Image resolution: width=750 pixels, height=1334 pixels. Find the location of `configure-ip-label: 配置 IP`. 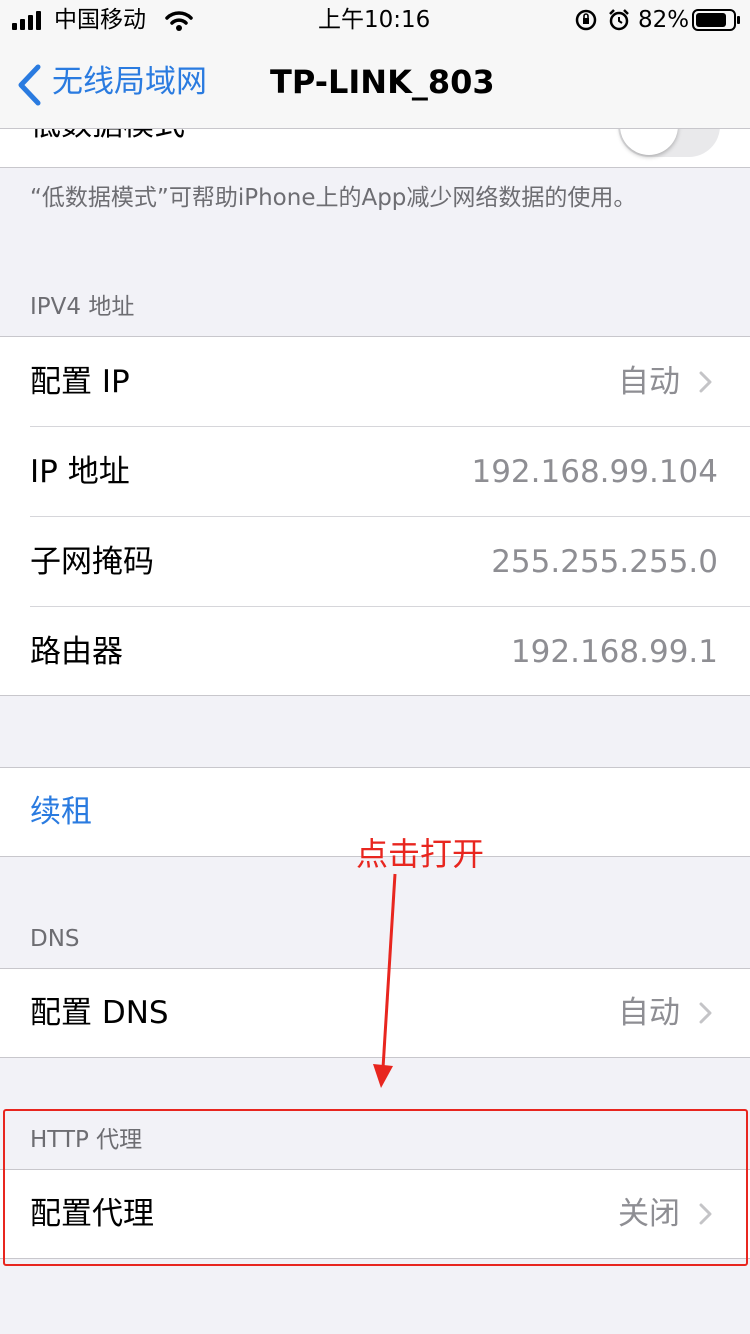

configure-ip-label: 配置 IP is located at coordinates (80, 382).